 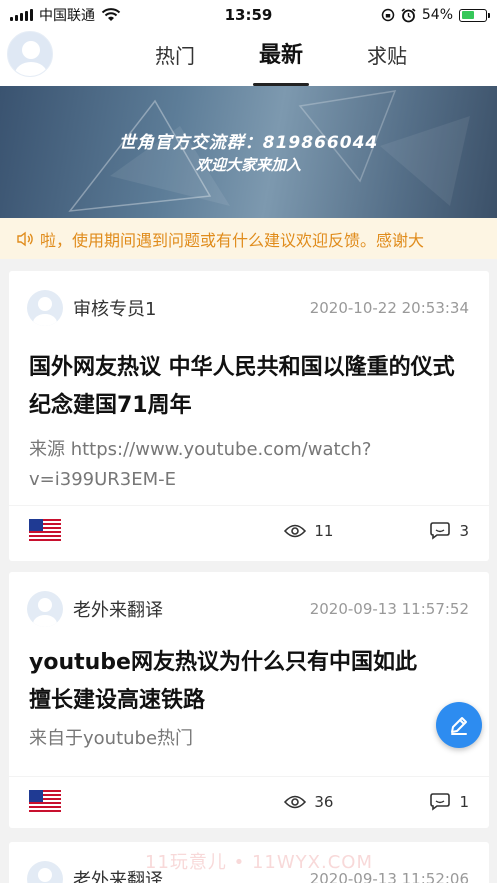 What do you see at coordinates (249, 530) in the screenshot?
I see `post-footer: 11 3` at bounding box center [249, 530].